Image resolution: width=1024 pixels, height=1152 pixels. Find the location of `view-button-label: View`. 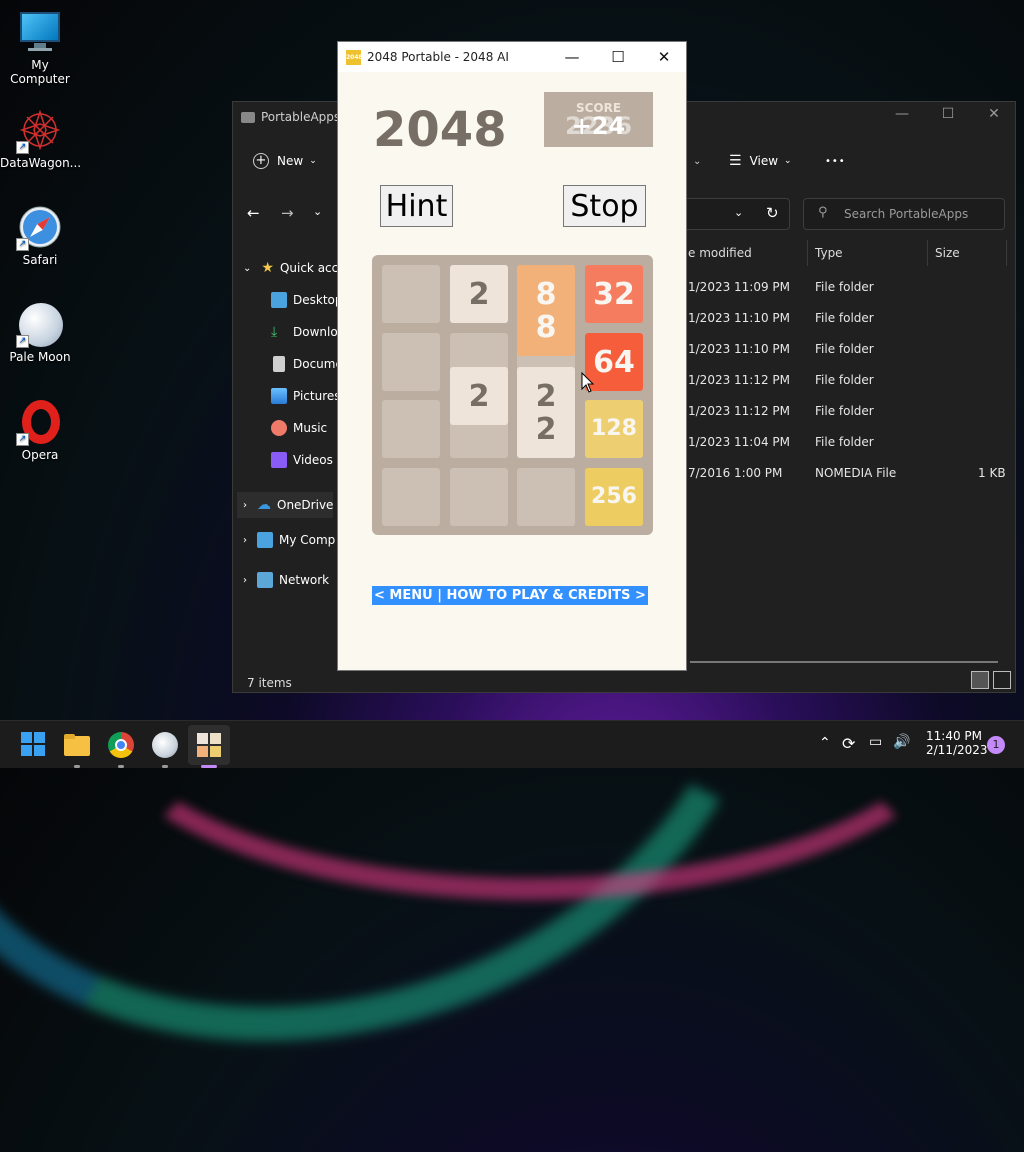

view-button-label: View is located at coordinates (764, 161).